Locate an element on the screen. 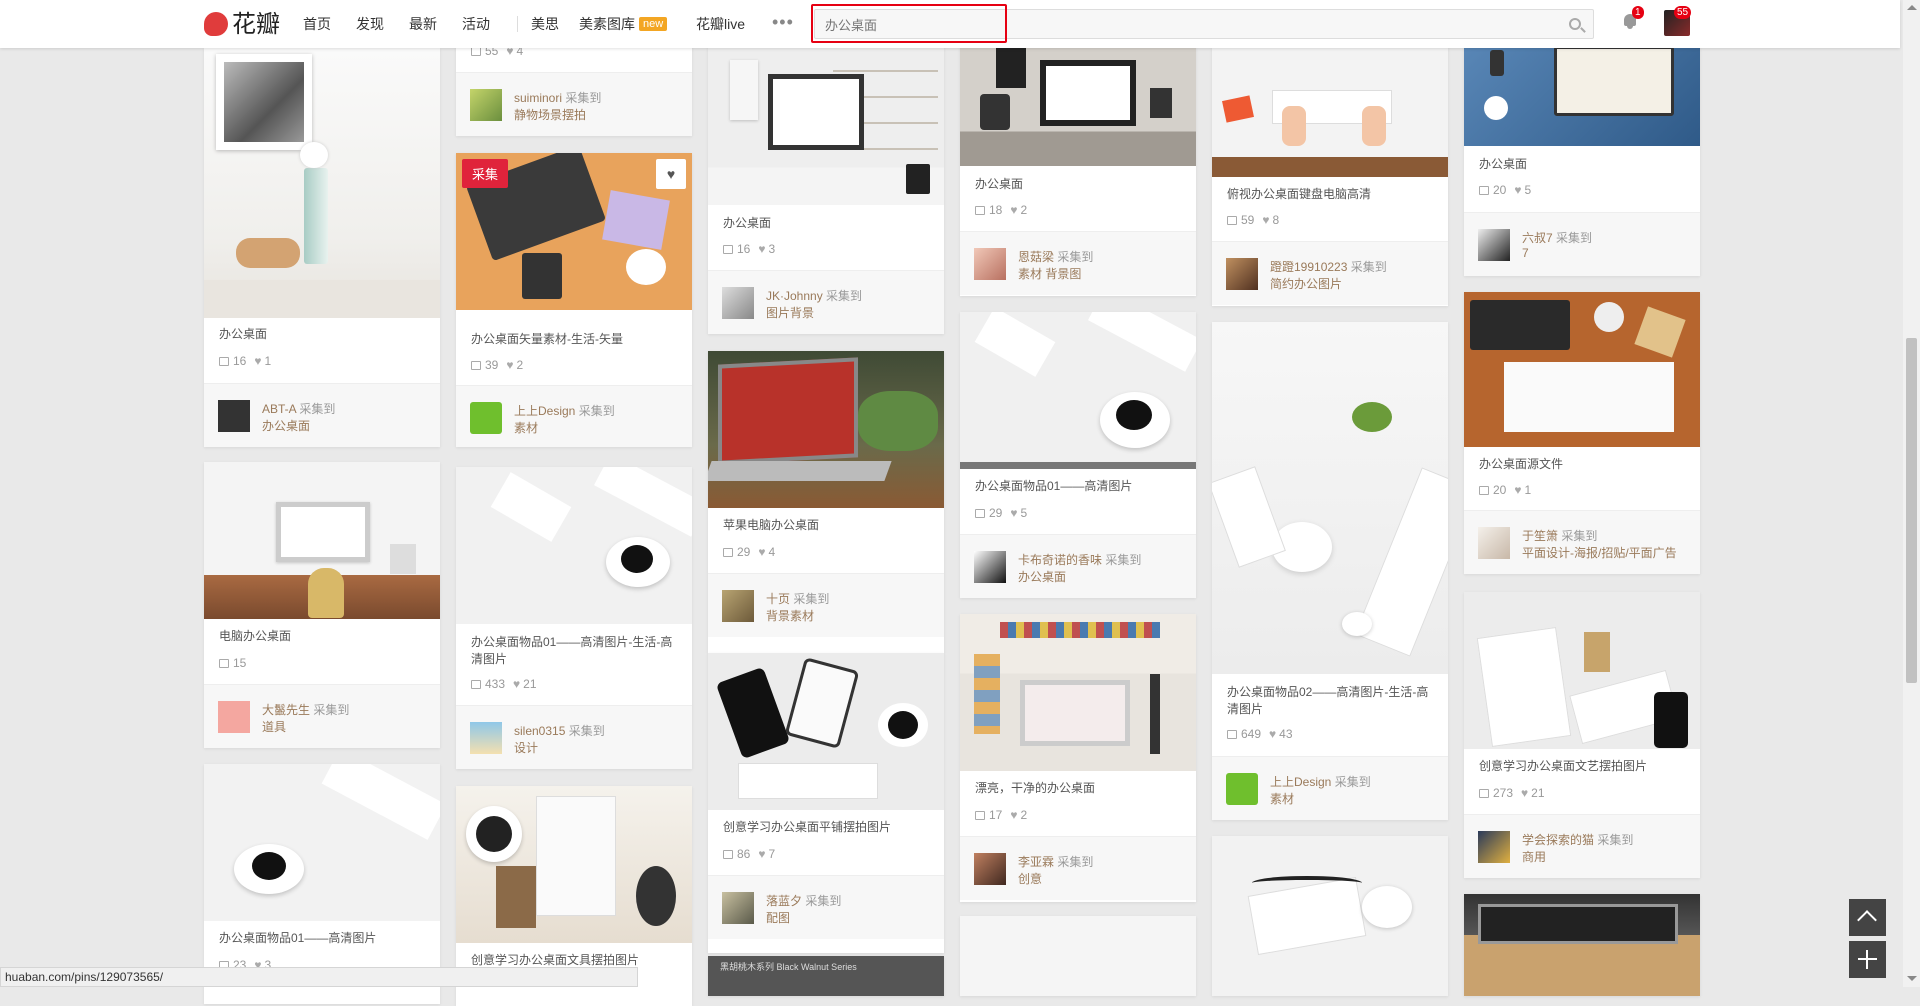  nav-meisi: 美思 is located at coordinates (545, 24).